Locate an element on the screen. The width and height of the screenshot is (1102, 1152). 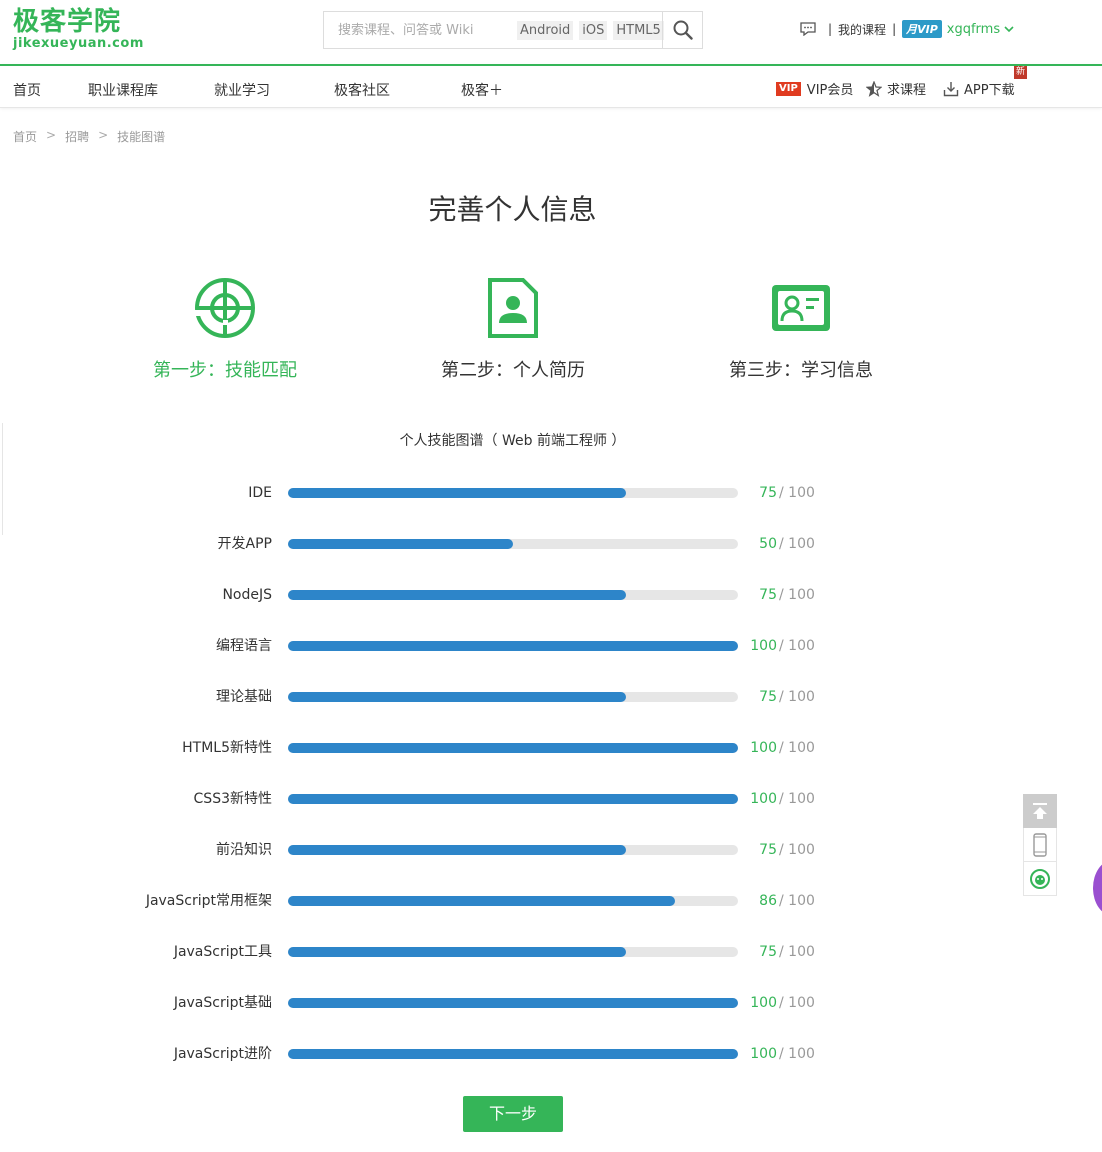
mobile-app-button is located at coordinates (1040, 845).